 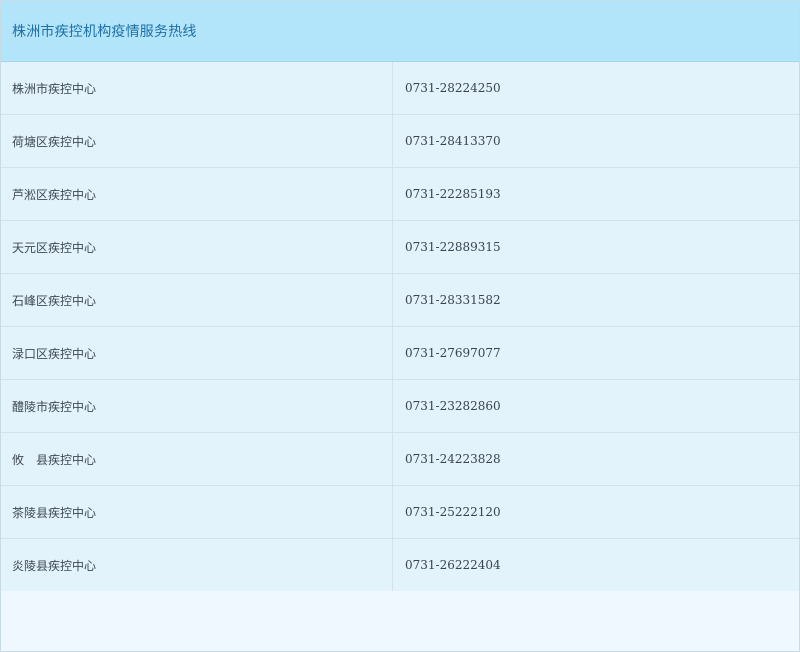 What do you see at coordinates (197, 194) in the screenshot?
I see `center-name: 芦淞区疾控中心` at bounding box center [197, 194].